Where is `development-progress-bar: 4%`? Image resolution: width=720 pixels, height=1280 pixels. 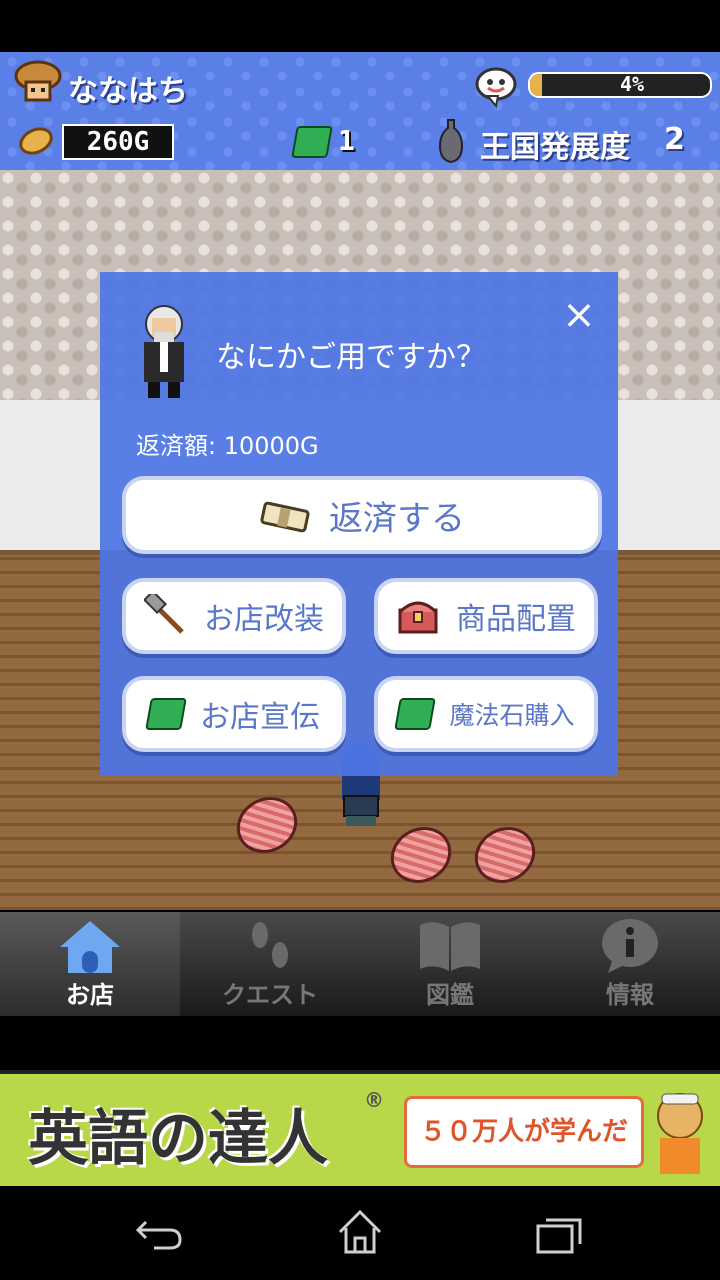
development-progress-bar: 4% is located at coordinates (620, 85).